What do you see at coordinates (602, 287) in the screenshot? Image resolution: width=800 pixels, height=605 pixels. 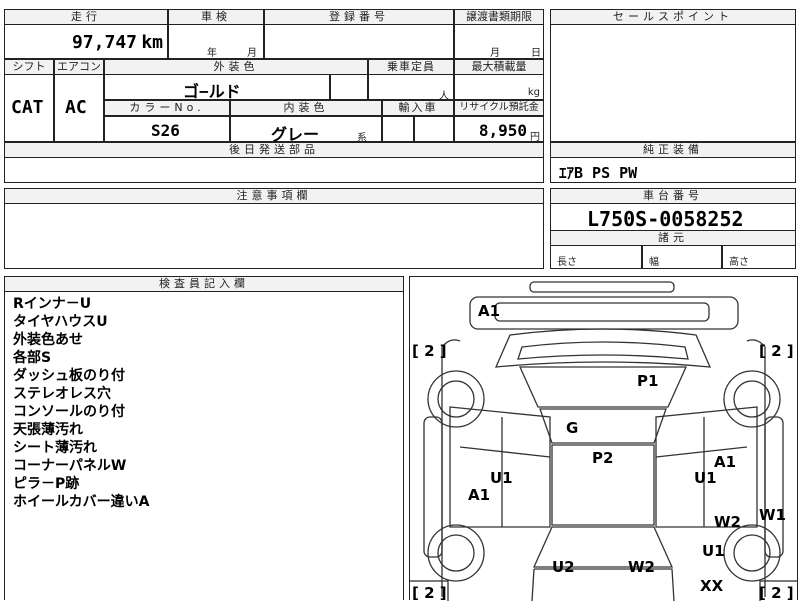 I see `roof-bar` at bounding box center [602, 287].